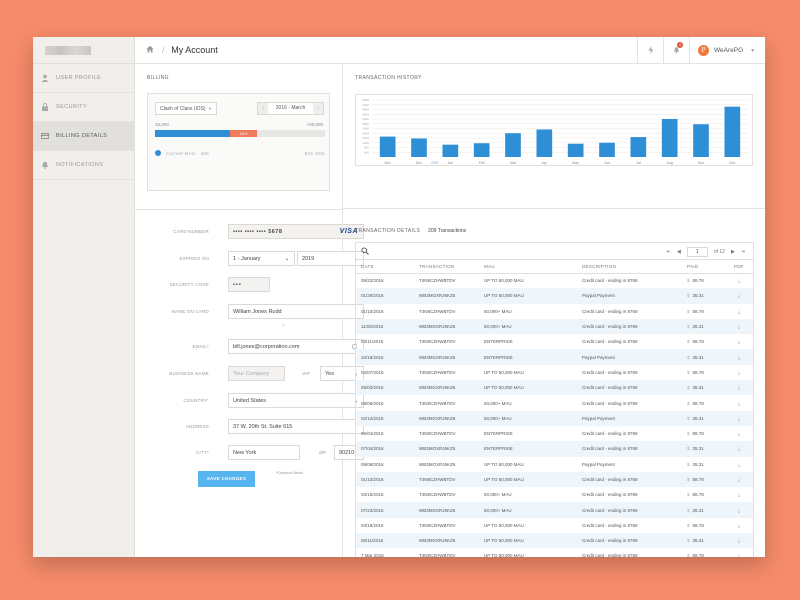 The image size is (800, 600). Describe the element at coordinates (366, 148) in the screenshot. I see `y-tick-label: 800` at that location.